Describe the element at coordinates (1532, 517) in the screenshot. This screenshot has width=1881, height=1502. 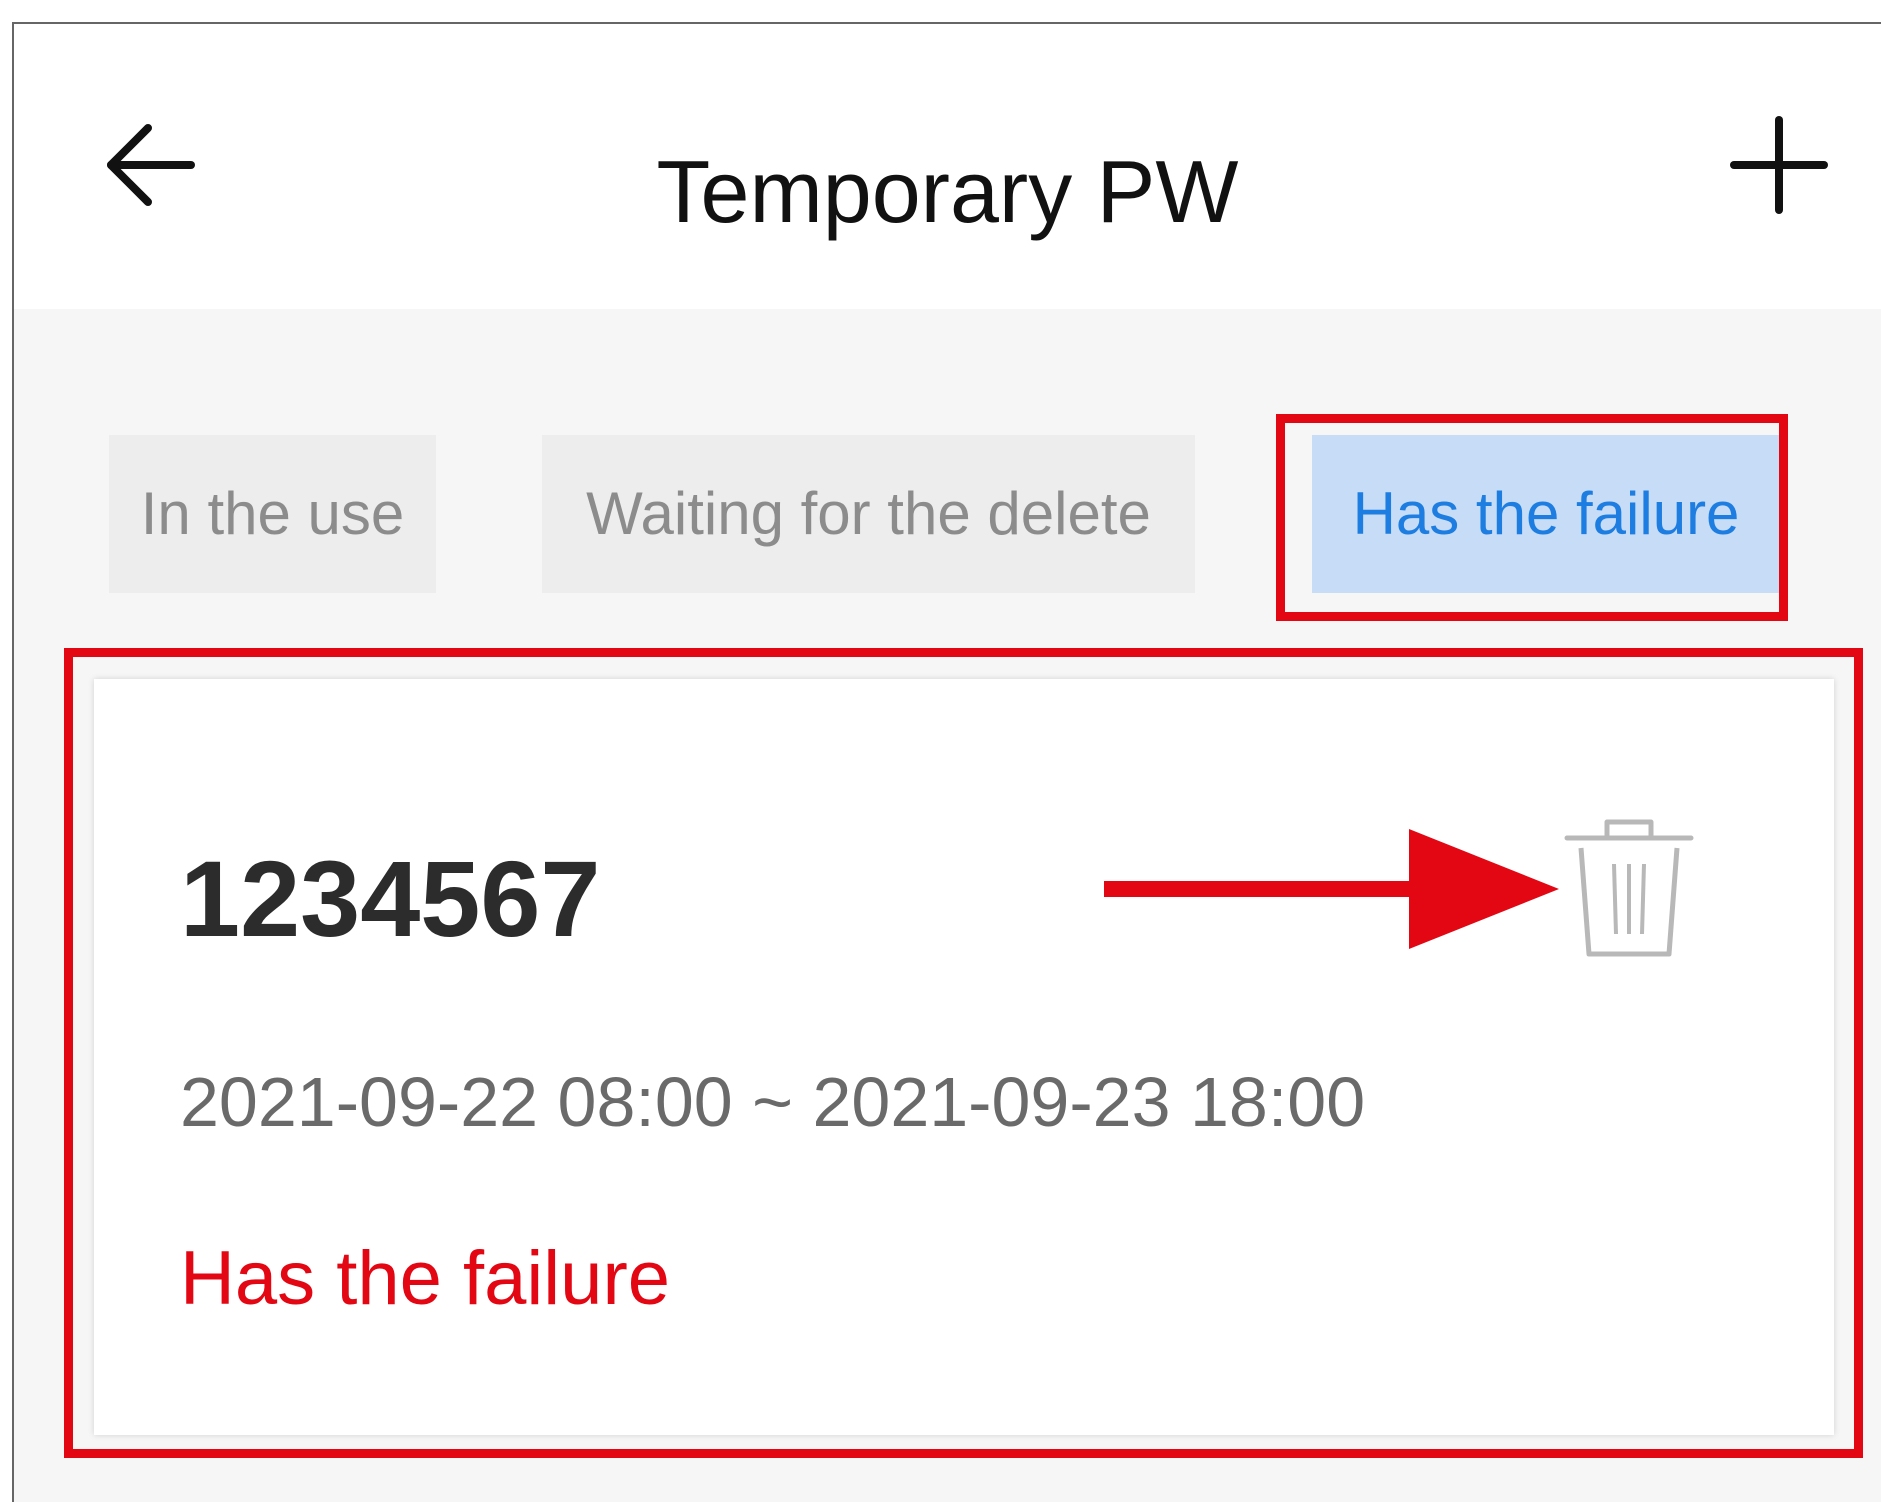
I see `active-tab-highlight` at that location.